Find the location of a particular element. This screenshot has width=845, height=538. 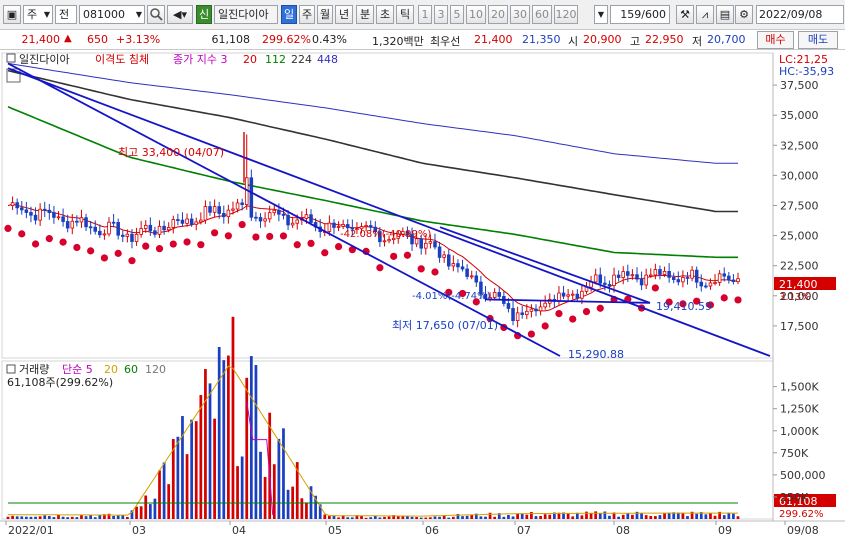

save-icon: ▤ is located at coordinates (725, 14).